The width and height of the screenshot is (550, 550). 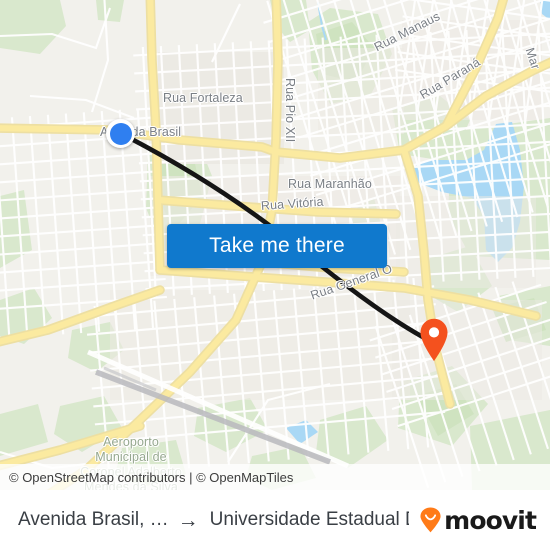 I want to click on route-arrow-icon: →, so click(x=188, y=520).